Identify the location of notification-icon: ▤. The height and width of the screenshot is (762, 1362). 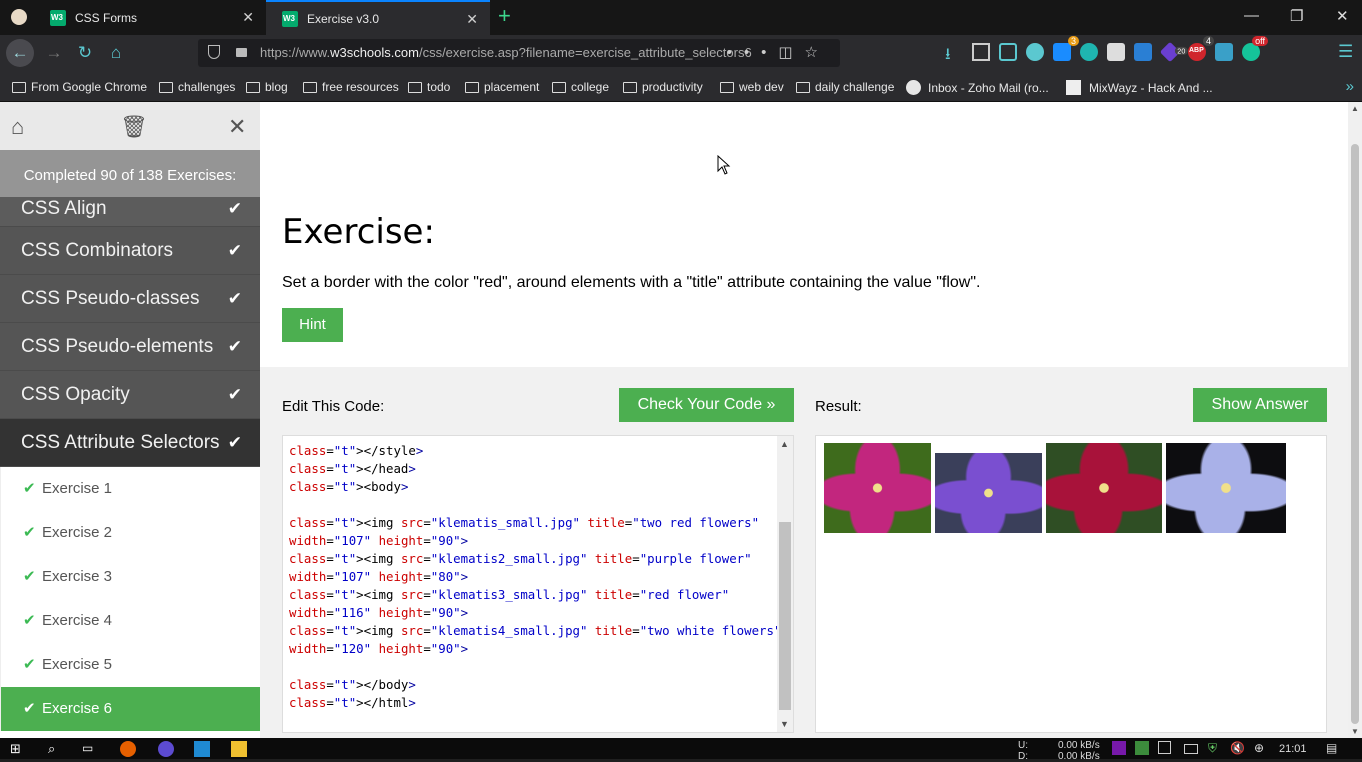
(1334, 749).